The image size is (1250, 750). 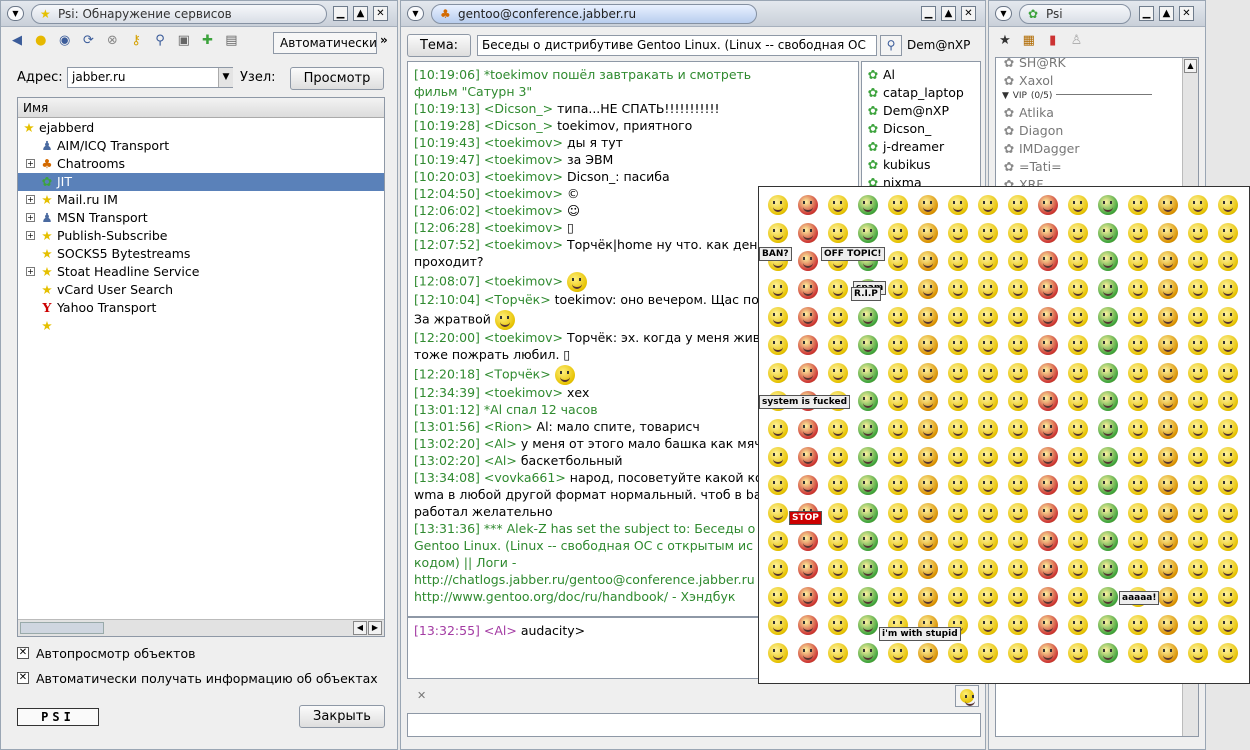 I want to click on refresh-icon: ⟳, so click(x=88, y=41).